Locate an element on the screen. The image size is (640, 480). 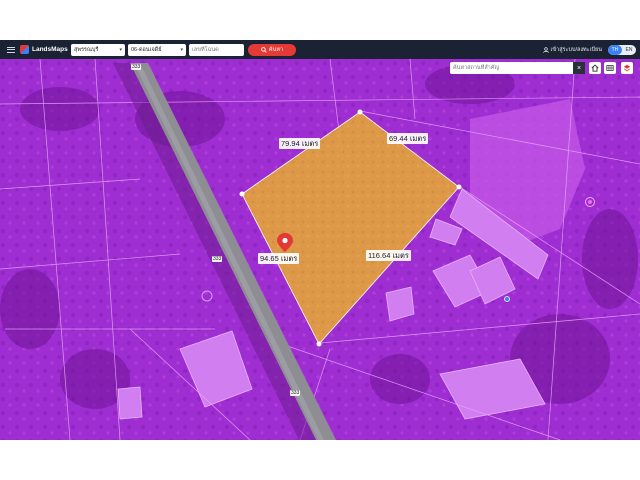
grid-icon is located at coordinates (610, 68).